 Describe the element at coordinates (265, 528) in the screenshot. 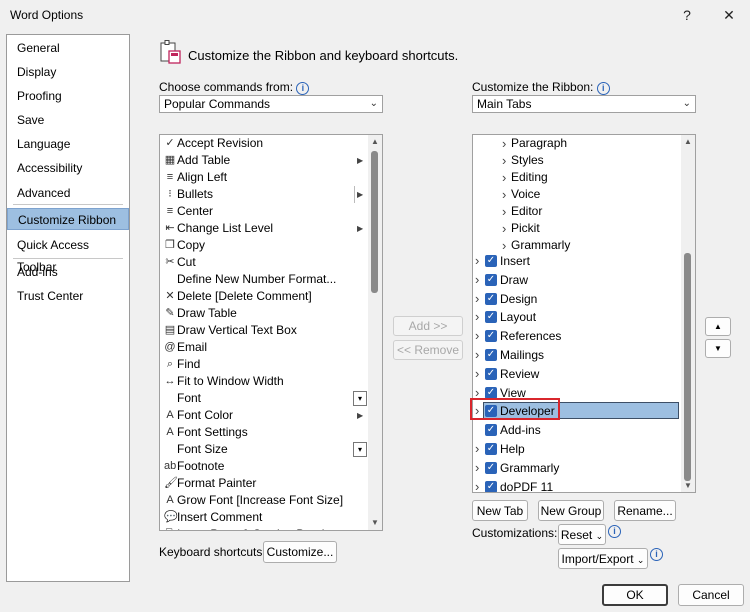

I see `command-list-item: ⎘Insert Page & Section Breaks` at that location.